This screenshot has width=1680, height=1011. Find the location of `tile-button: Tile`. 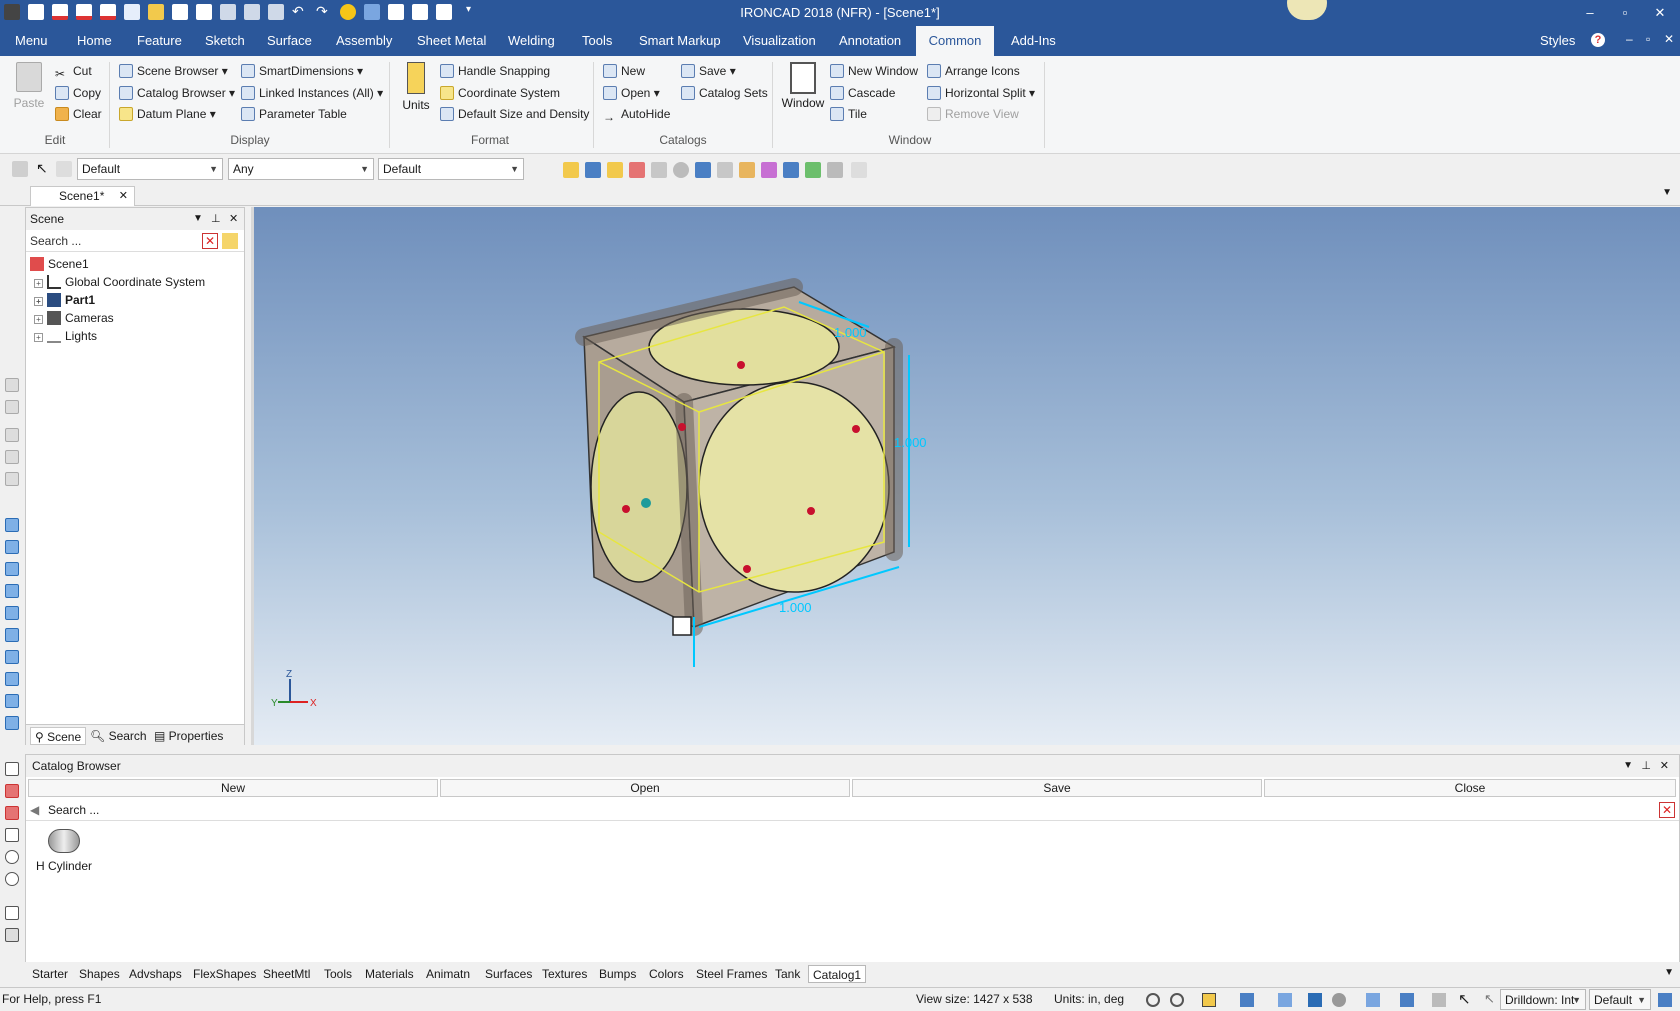

tile-button: Tile is located at coordinates (848, 114).